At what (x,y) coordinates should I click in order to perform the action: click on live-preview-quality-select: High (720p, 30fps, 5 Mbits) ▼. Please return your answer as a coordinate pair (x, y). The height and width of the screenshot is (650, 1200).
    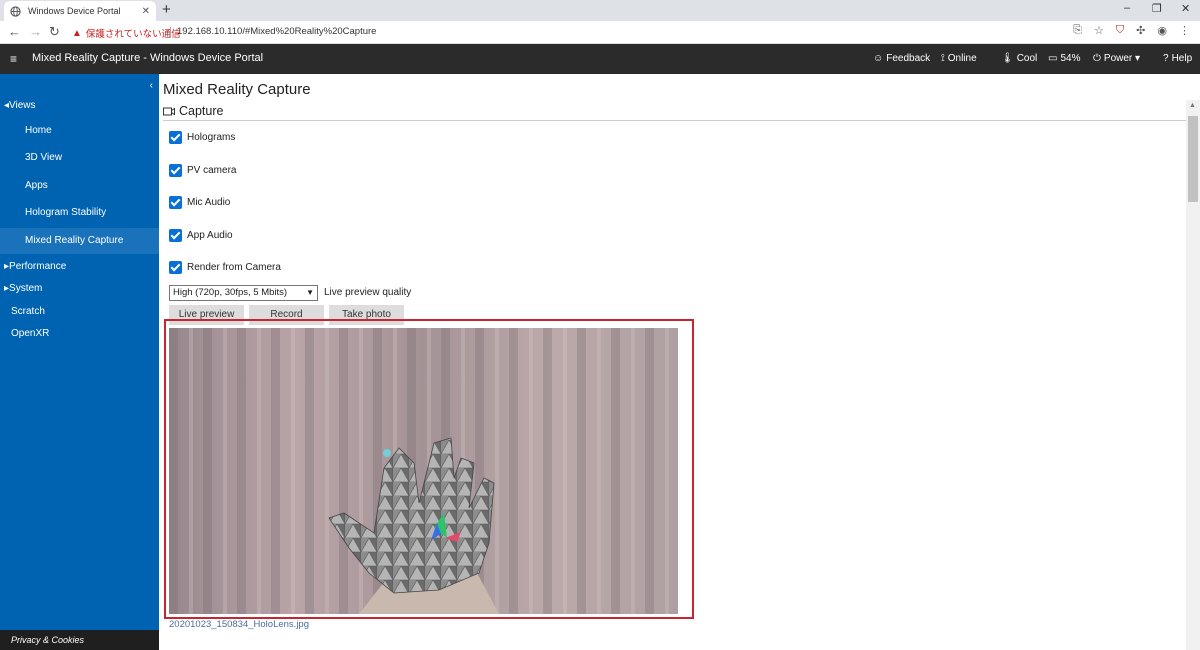
    Looking at the image, I should click on (243, 293).